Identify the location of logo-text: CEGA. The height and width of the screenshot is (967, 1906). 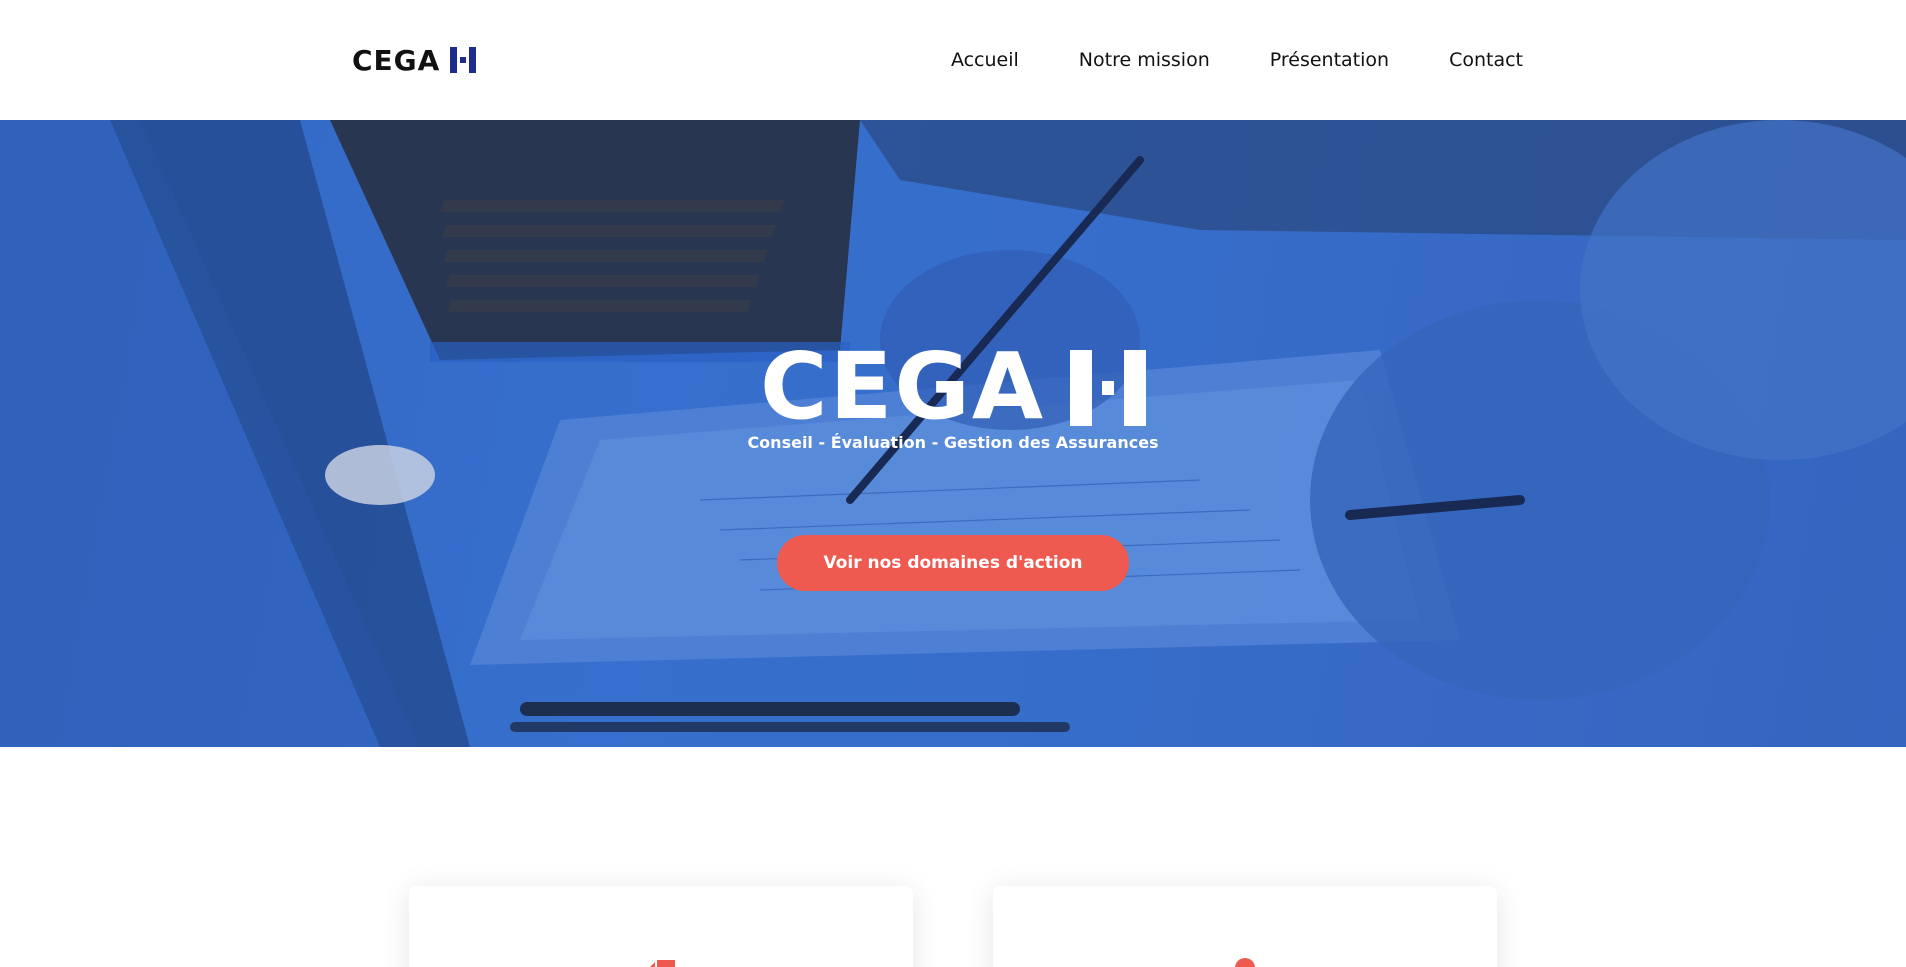
(396, 60).